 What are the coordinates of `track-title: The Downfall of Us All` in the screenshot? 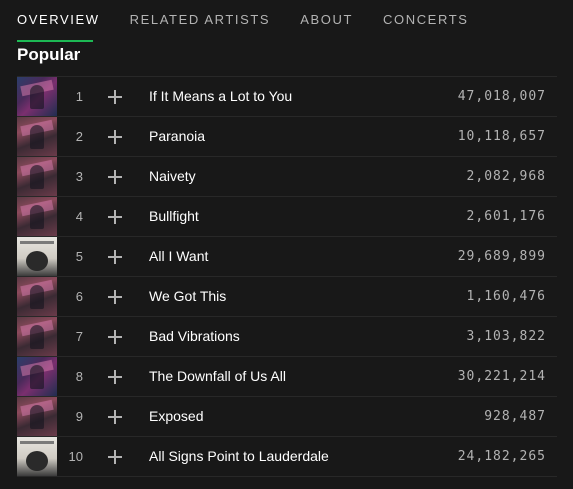 It's located at (217, 376).